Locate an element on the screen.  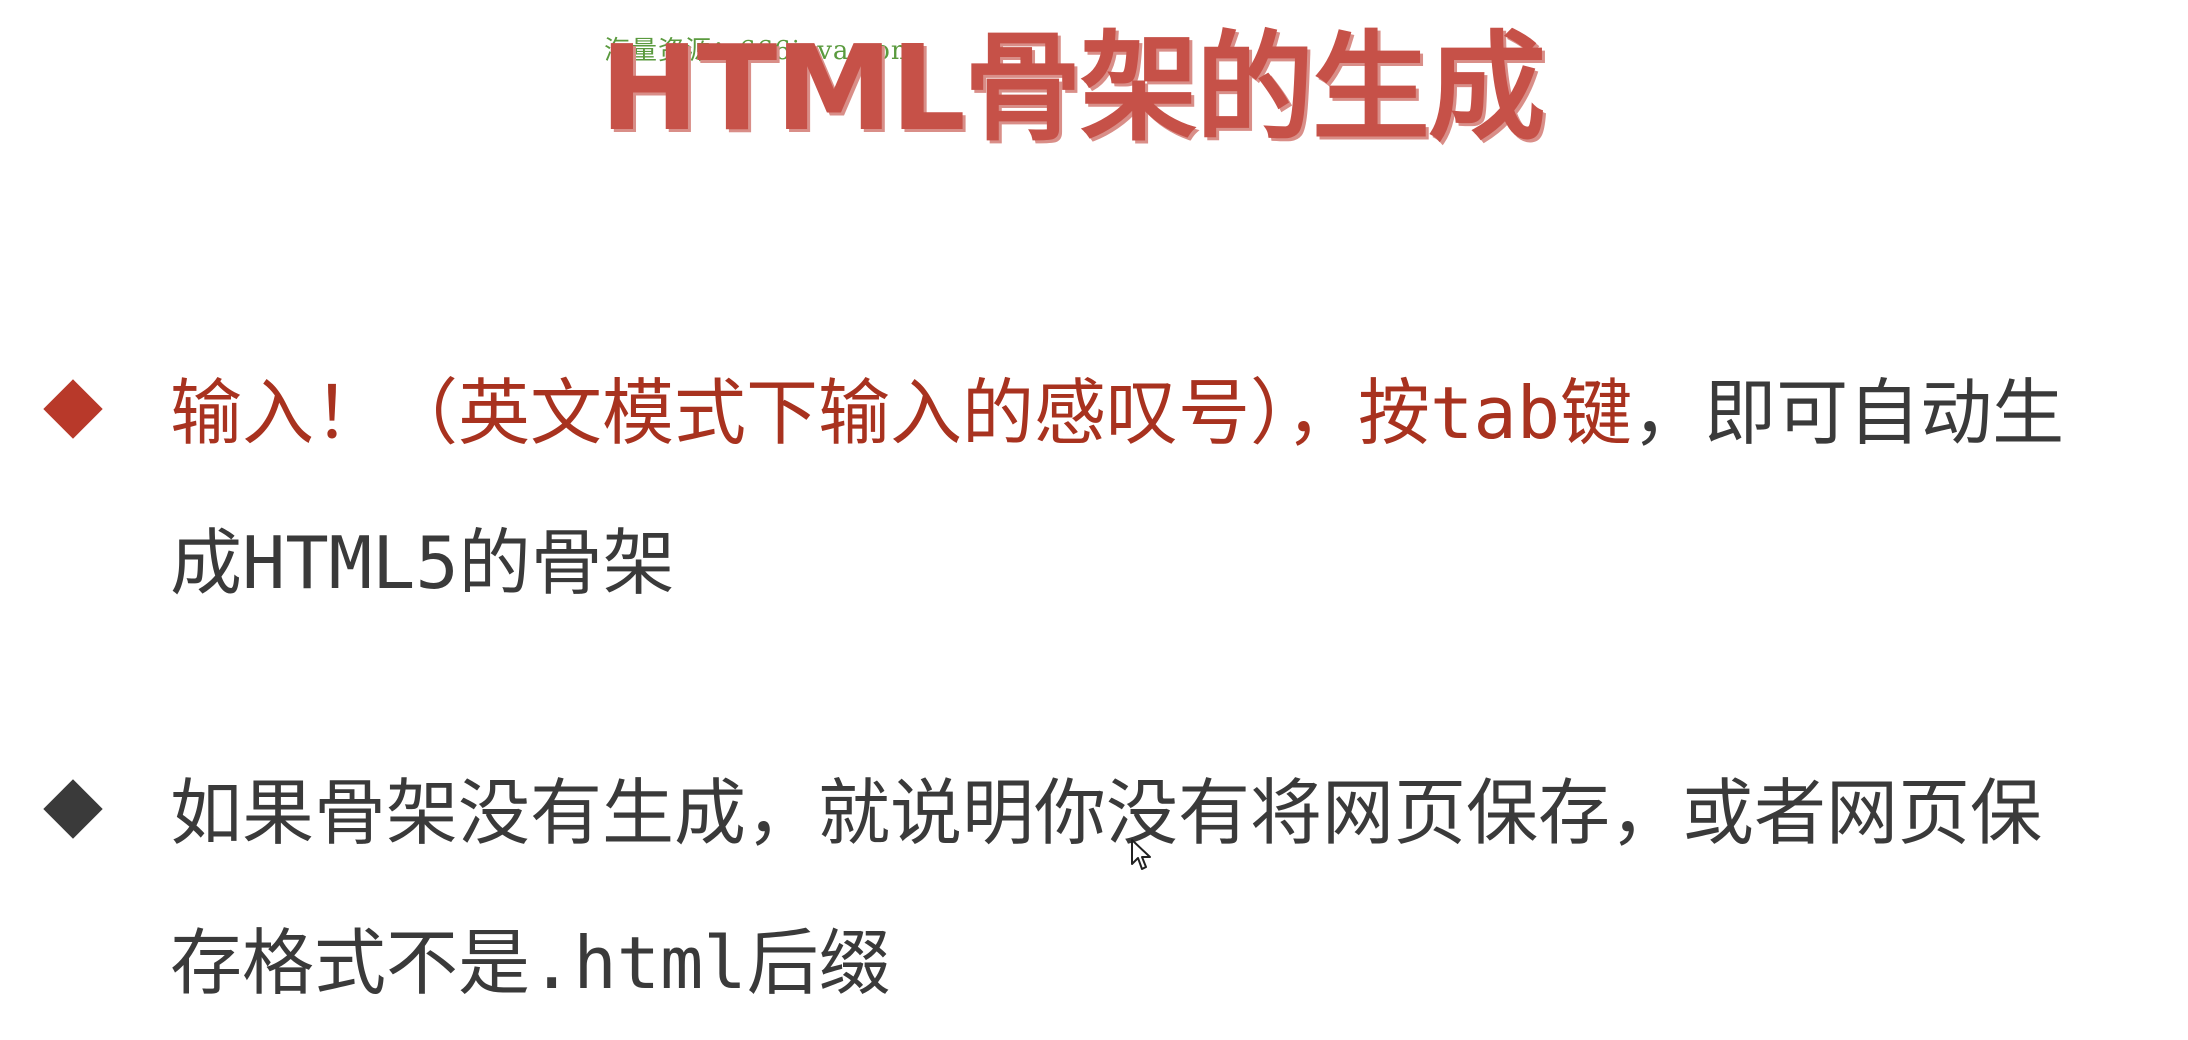
bullet-1-text-highlight: 输入！（英文模式下输入的感叹号），按 is located at coordinates (800, 413).